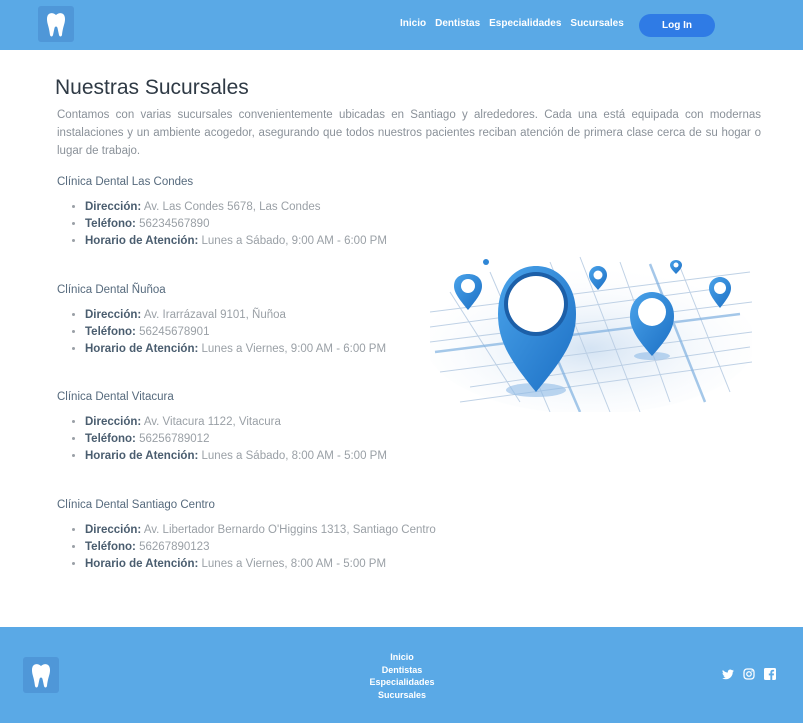 The width and height of the screenshot is (803, 723). What do you see at coordinates (402, 657) in the screenshot?
I see `footer-nav-inicio: Inicio` at bounding box center [402, 657].